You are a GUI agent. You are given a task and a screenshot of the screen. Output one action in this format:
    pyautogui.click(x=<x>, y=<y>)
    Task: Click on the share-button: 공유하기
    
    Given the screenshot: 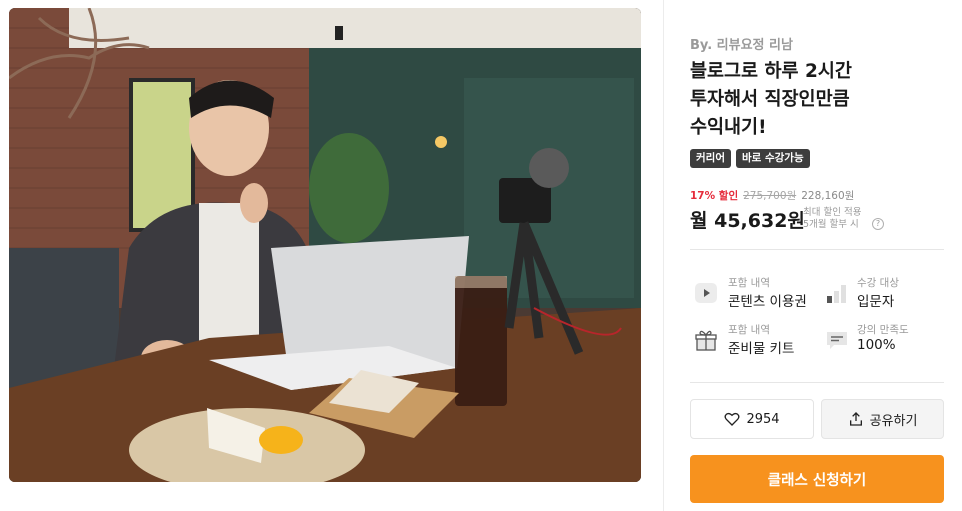 What is the action you would take?
    pyautogui.click(x=882, y=419)
    